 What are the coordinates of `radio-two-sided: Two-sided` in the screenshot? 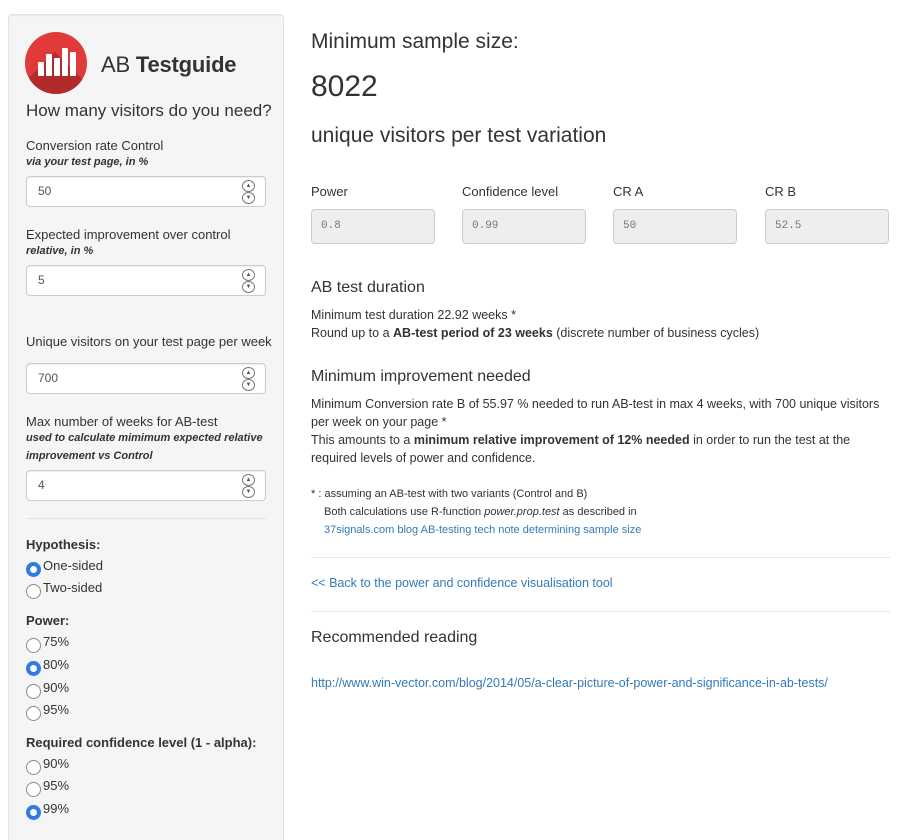 It's located at (126, 590).